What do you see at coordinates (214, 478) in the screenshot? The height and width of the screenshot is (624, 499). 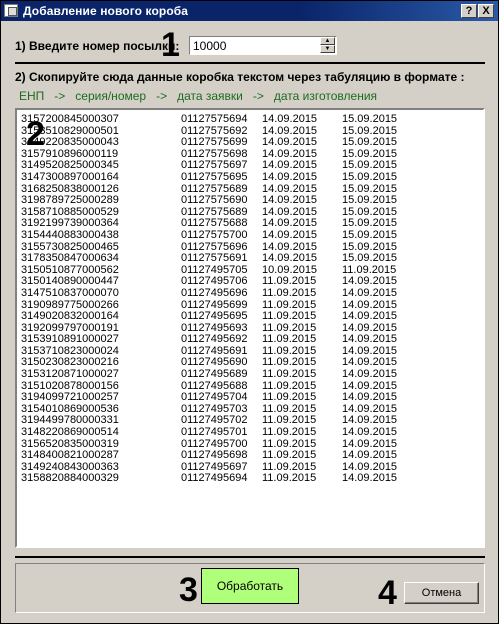 I see `series-number-cell: 01127495694` at bounding box center [214, 478].